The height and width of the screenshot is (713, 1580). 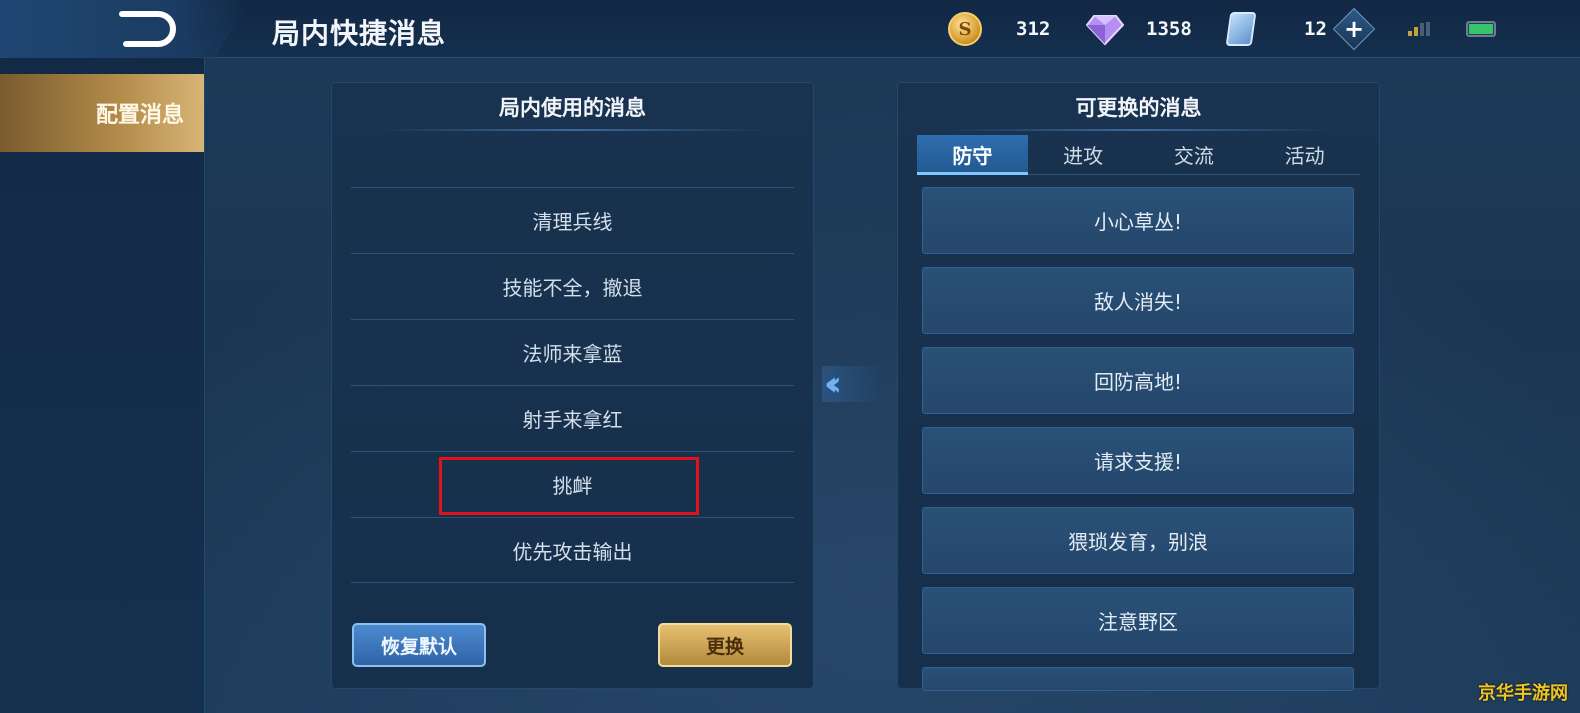 I want to click on diamond-icon, so click(x=1105, y=30).